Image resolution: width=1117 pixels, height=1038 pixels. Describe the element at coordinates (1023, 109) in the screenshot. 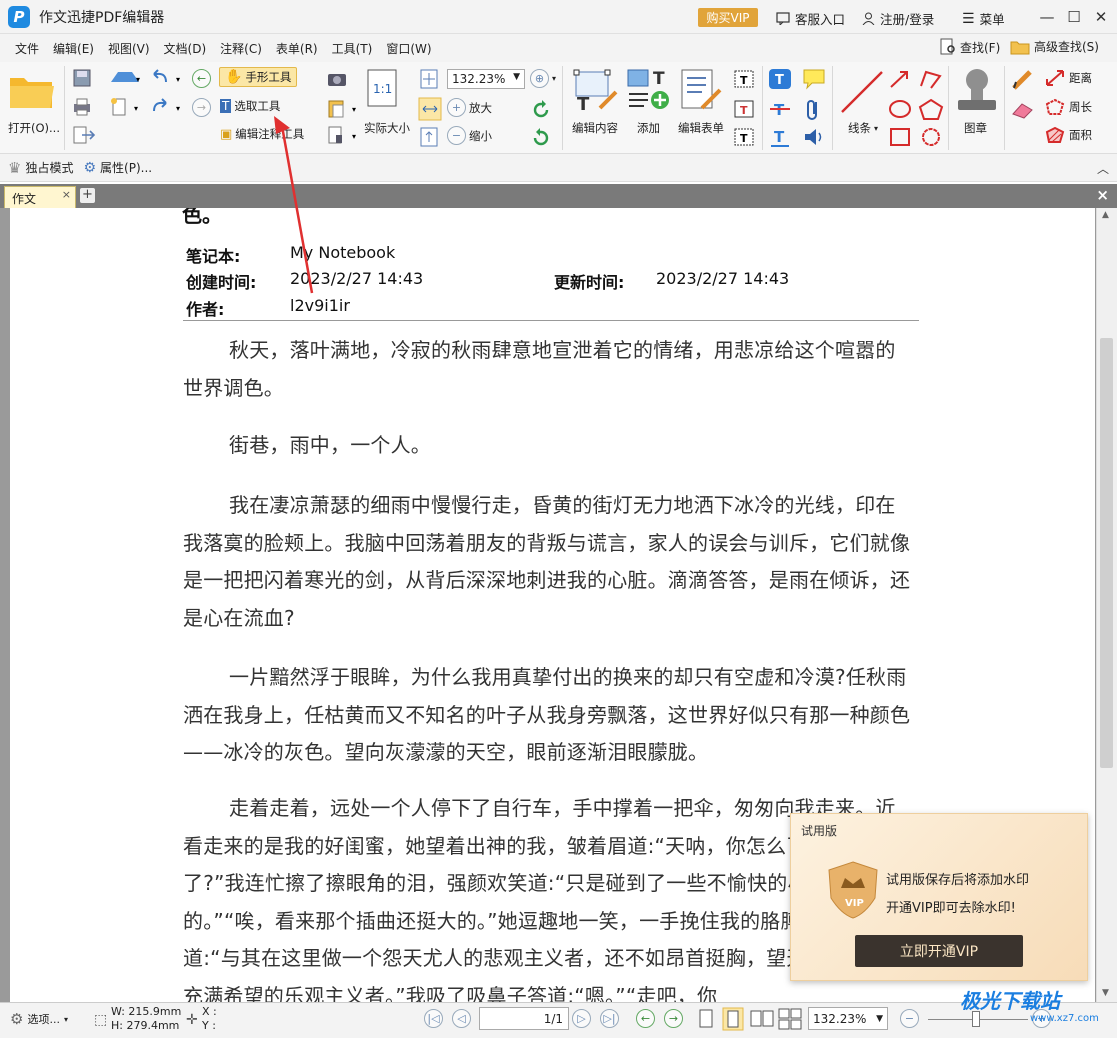

I see `eraser-icon` at that location.